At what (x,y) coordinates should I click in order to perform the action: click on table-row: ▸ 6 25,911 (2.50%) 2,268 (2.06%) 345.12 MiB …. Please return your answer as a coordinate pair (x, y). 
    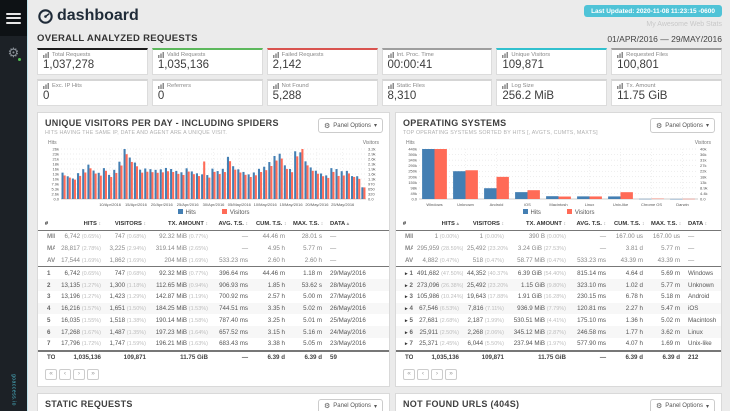
    Looking at the image, I should click on (558, 332).